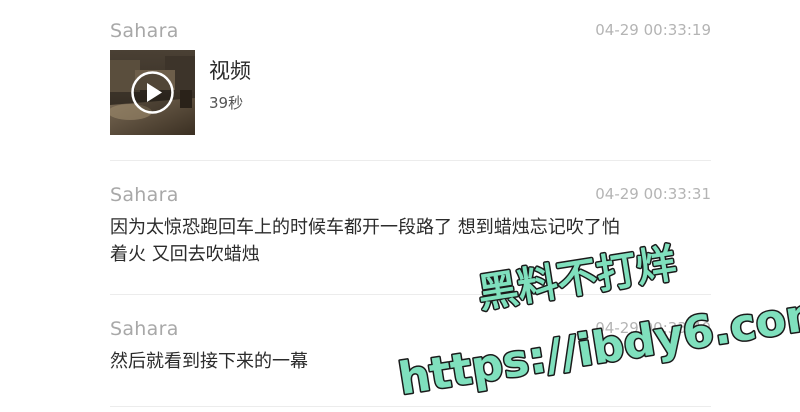 Image resolution: width=800 pixels, height=412 pixels. I want to click on video-thumbnail, so click(152, 92).